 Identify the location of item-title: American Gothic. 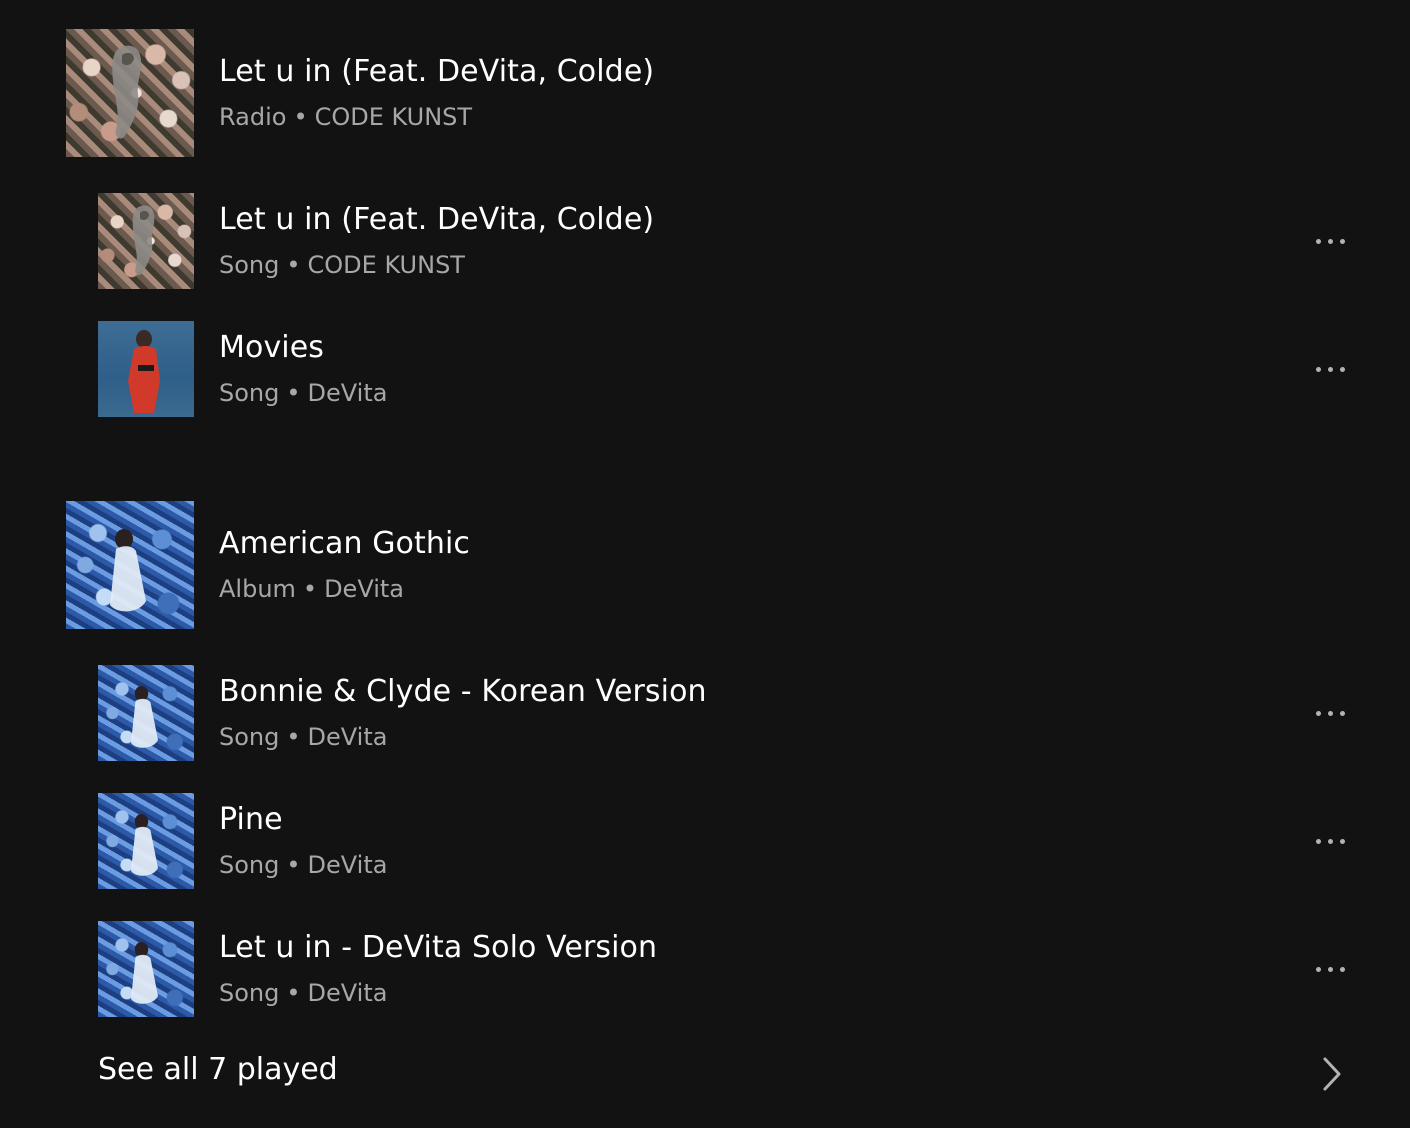
(345, 543).